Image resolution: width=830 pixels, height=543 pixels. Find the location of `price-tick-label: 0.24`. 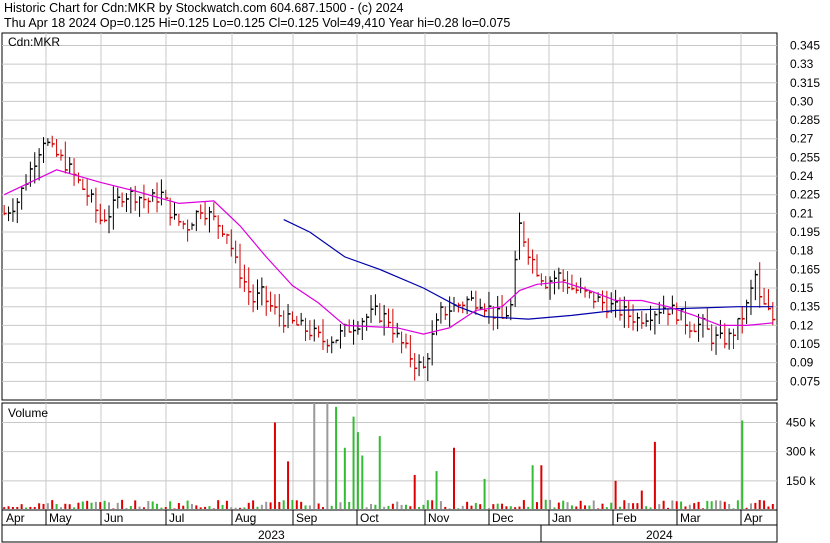

price-tick-label: 0.24 is located at coordinates (802, 176).